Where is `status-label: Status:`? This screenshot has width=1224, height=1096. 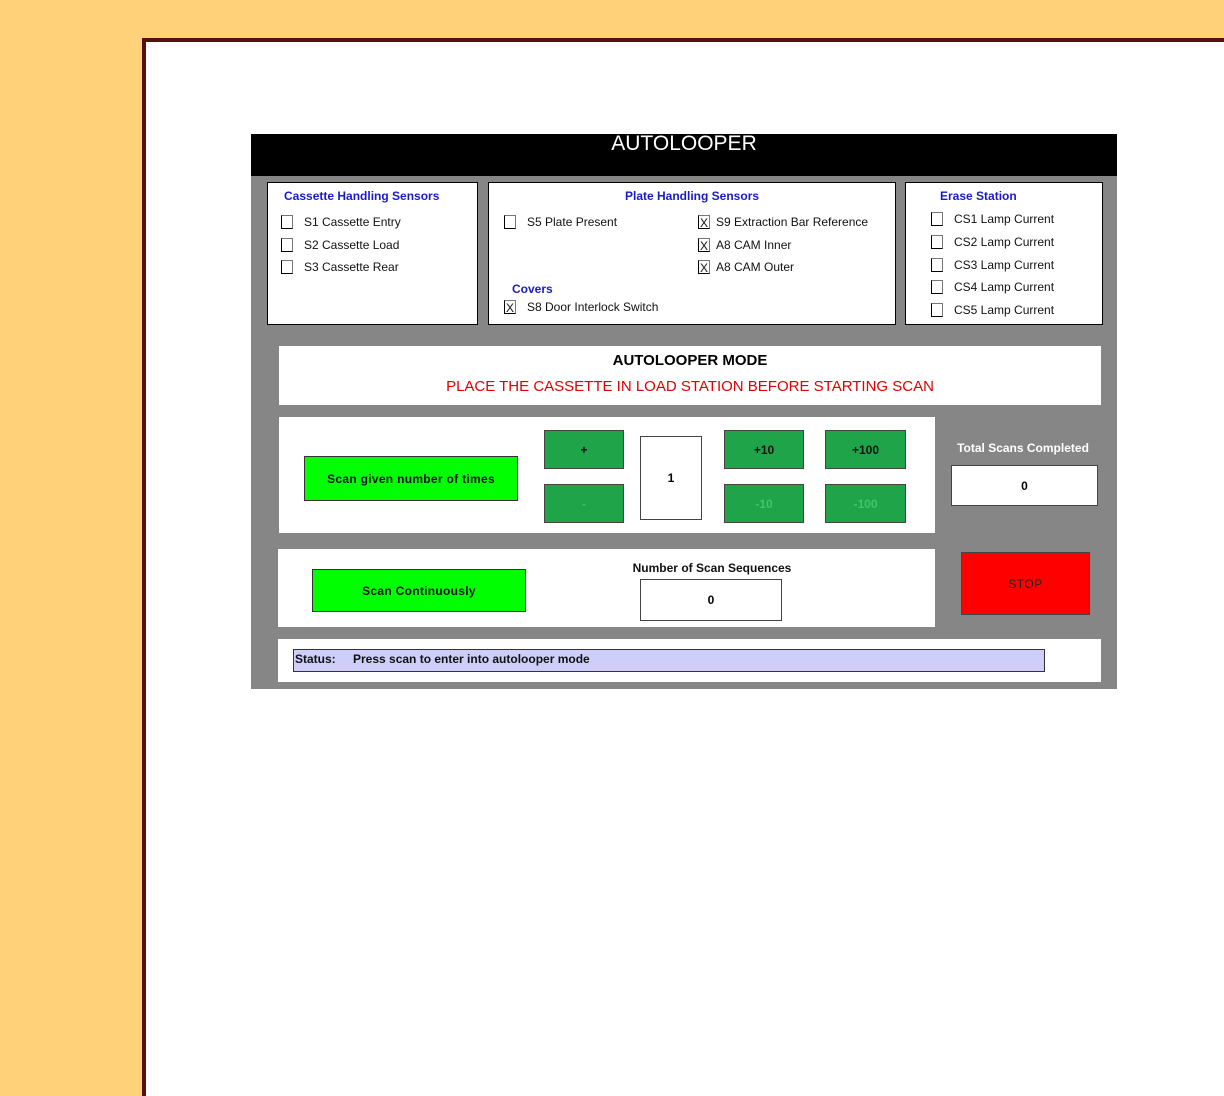
status-label: Status: is located at coordinates (315, 659).